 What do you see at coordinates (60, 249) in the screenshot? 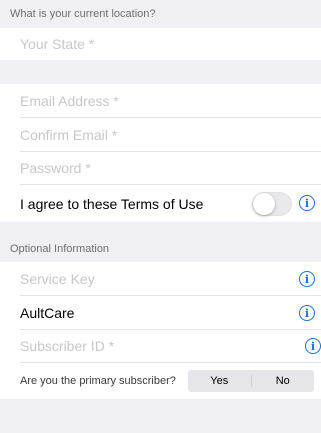
I see `optional-section-title: Optional Information` at bounding box center [60, 249].